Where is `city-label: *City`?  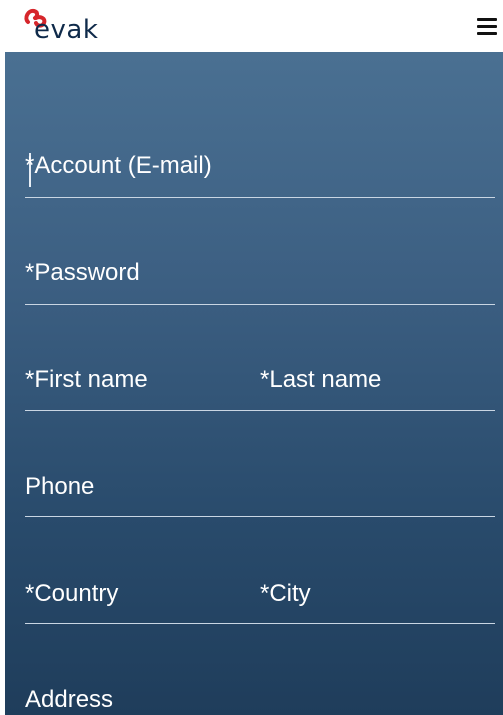 city-label: *City is located at coordinates (285, 593).